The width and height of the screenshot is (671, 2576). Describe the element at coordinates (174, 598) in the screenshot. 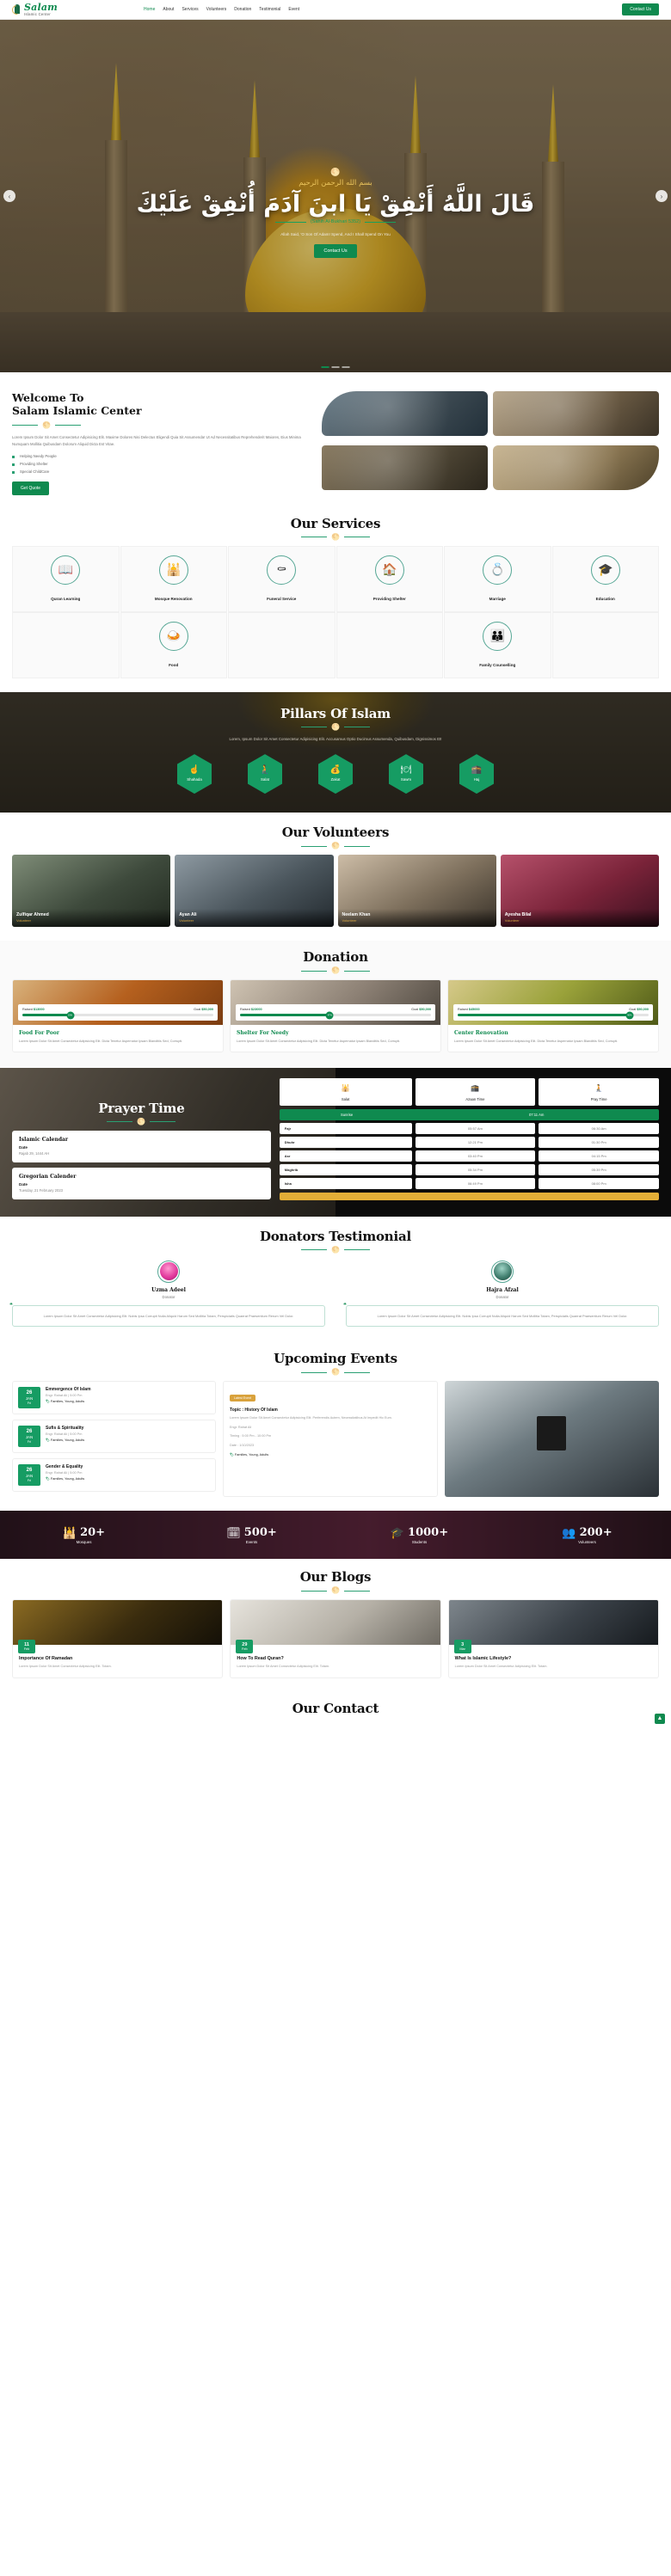

I see `service-label: Mosque Renovation` at that location.